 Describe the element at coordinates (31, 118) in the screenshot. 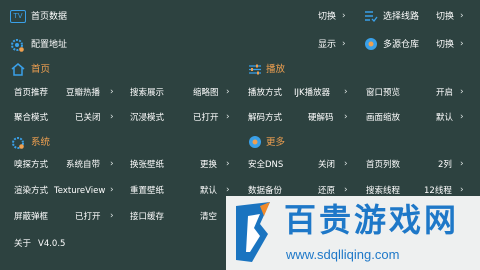

I see `aggregate-mode-label: 聚合模式` at that location.